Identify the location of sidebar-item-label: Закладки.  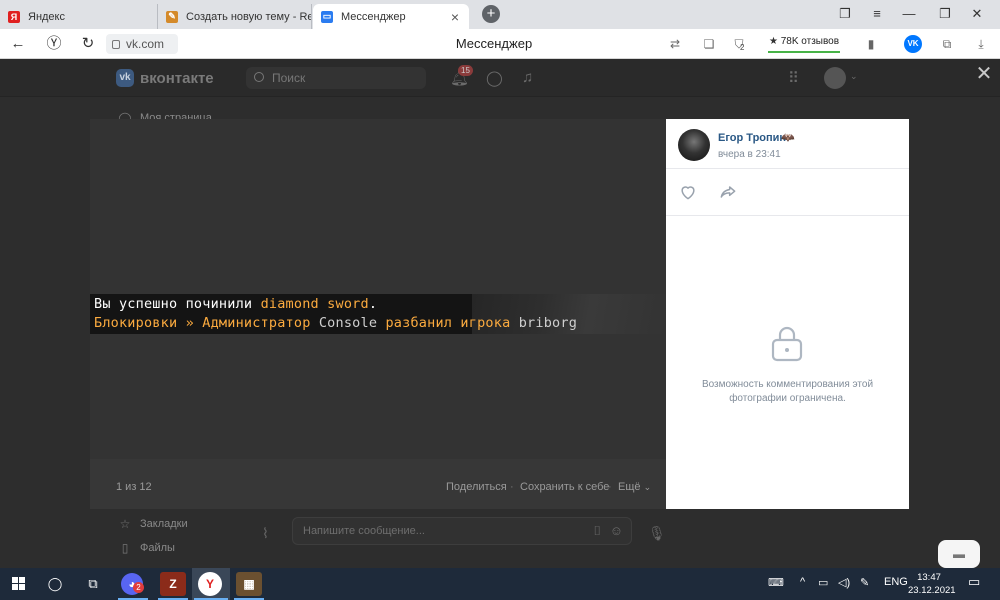
(164, 524).